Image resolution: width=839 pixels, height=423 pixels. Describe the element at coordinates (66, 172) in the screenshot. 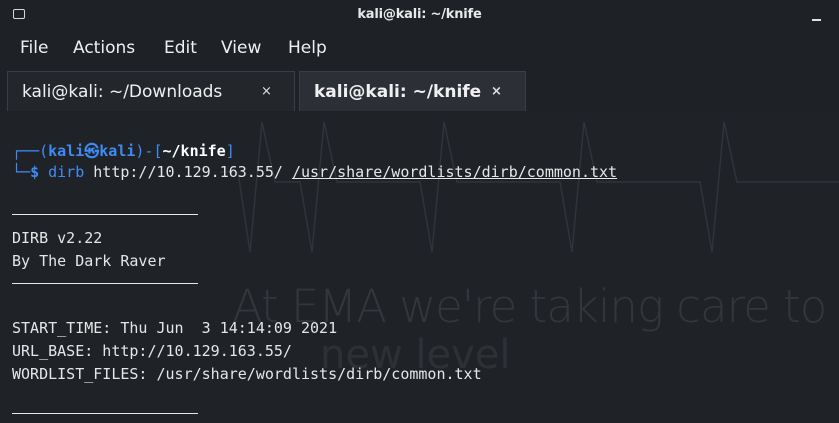

I see `command-name: dirb` at that location.